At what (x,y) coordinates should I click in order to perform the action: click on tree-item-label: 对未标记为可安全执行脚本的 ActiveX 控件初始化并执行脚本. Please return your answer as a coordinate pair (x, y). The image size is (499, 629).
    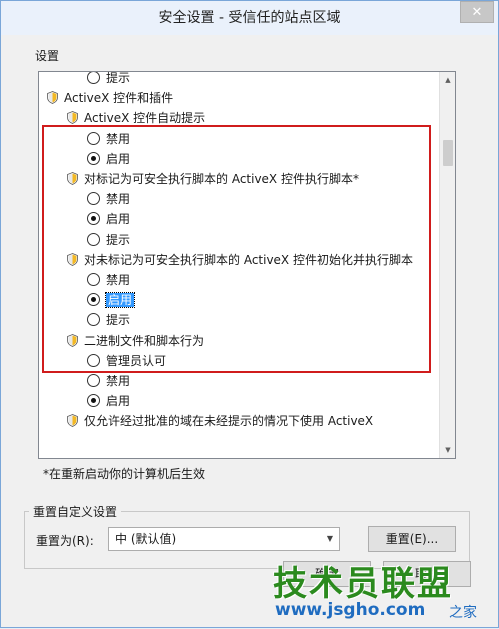
    Looking at the image, I should click on (248, 259).